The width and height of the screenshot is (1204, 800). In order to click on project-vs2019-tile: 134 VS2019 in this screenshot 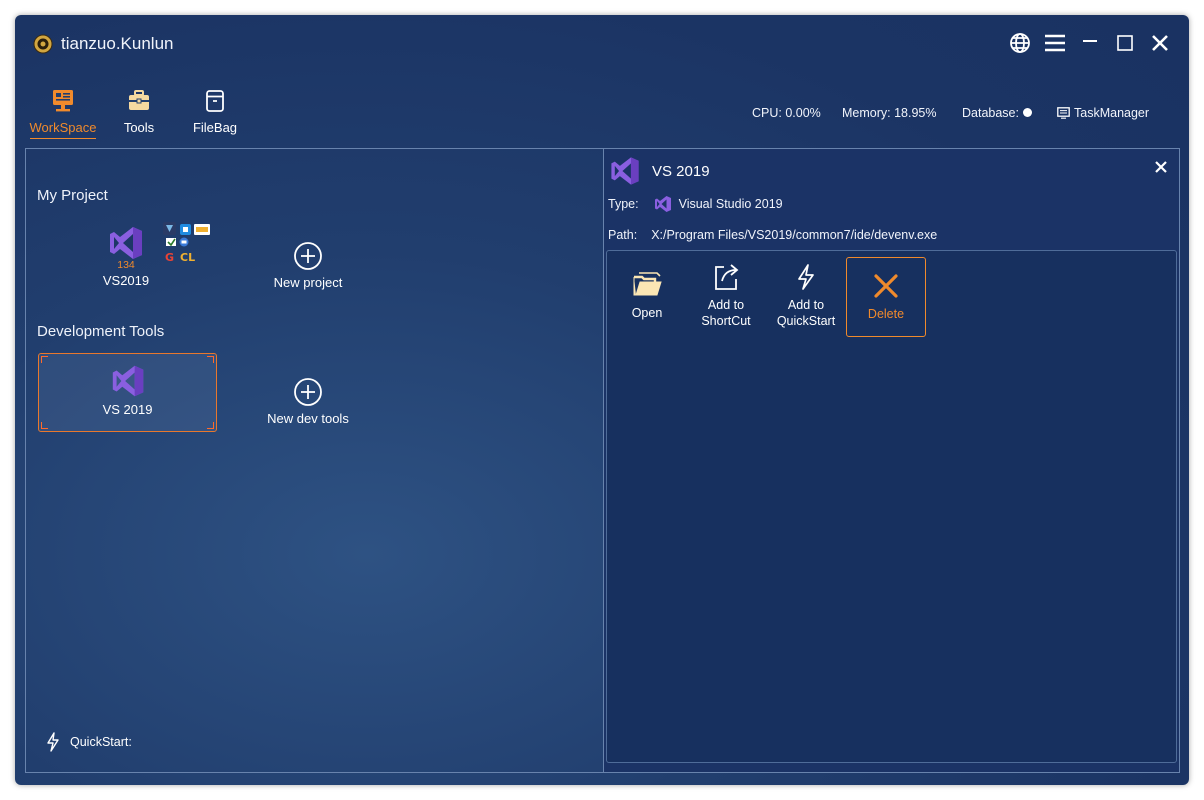, I will do `click(126, 252)`.